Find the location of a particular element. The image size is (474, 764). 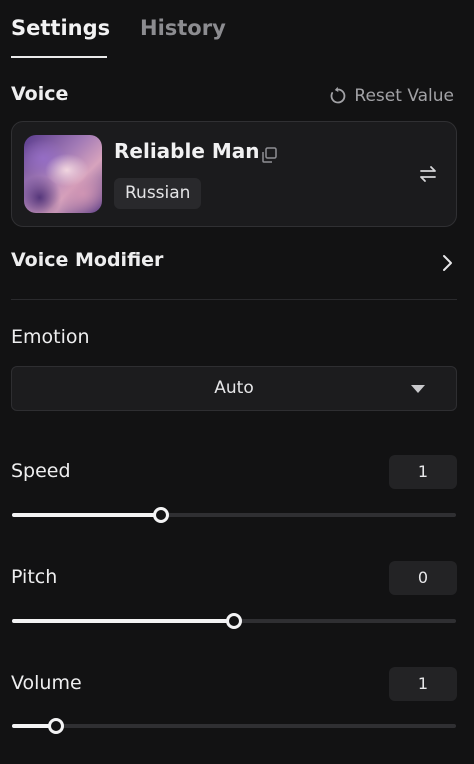

pitch-slider is located at coordinates (234, 621).